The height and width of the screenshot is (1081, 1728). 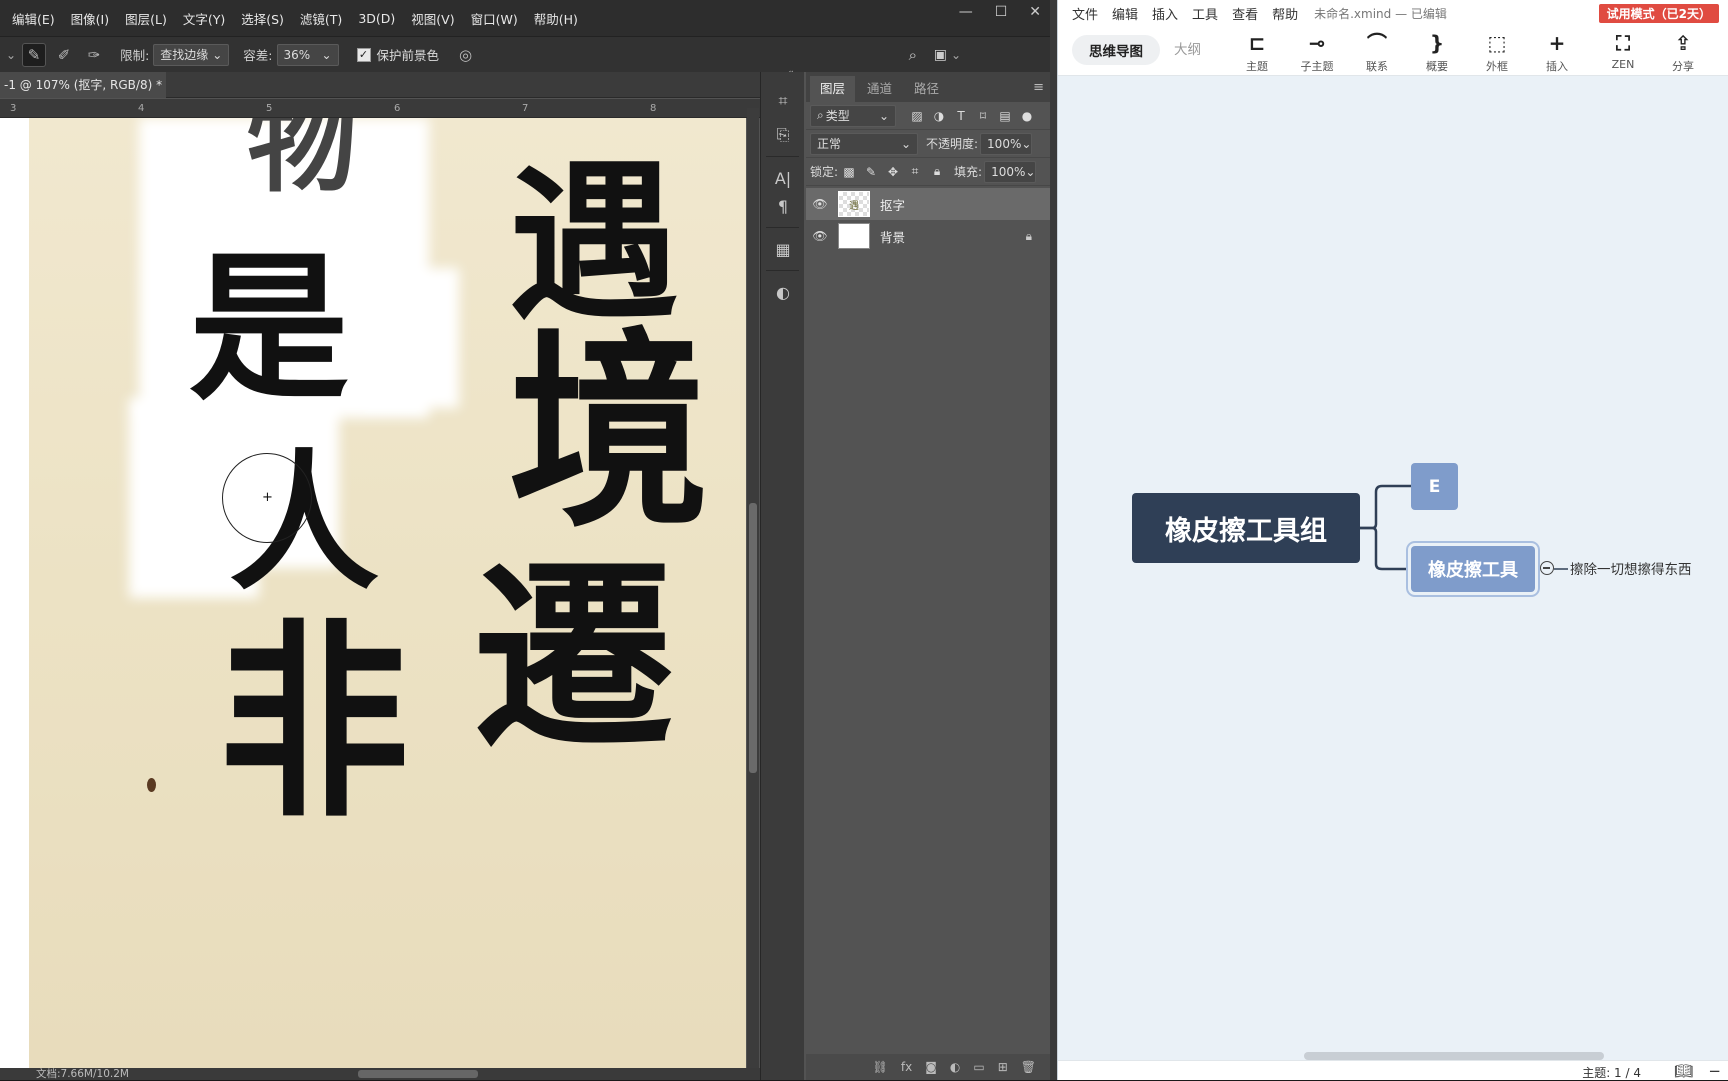 What do you see at coordinates (917, 116) in the screenshot?
I see `filter-pixel-icon: ▨` at bounding box center [917, 116].